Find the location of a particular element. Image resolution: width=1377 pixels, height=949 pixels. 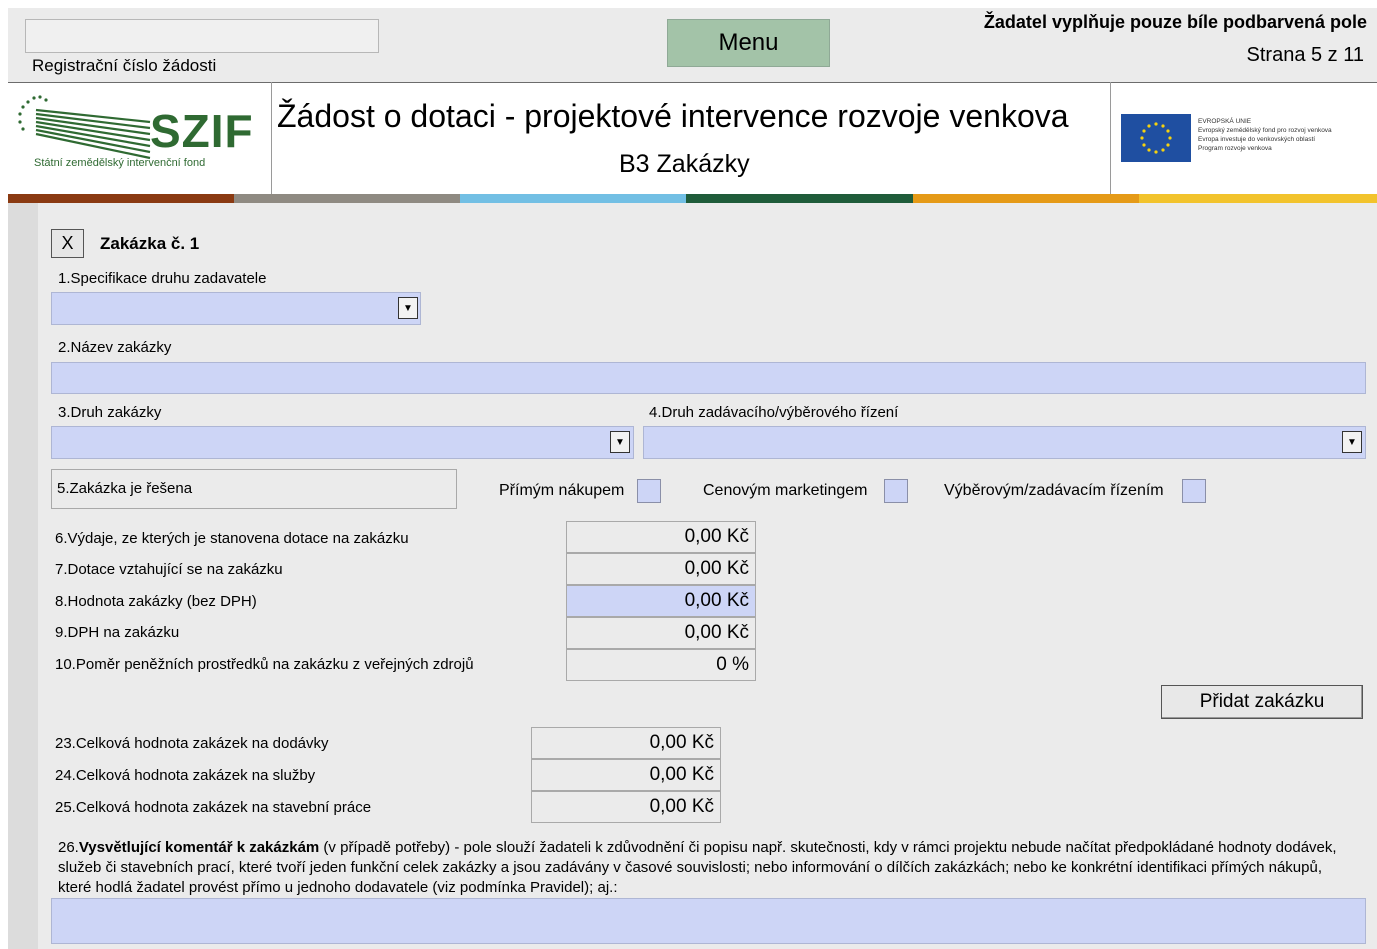

remove-contract-button: X is located at coordinates (67, 243).